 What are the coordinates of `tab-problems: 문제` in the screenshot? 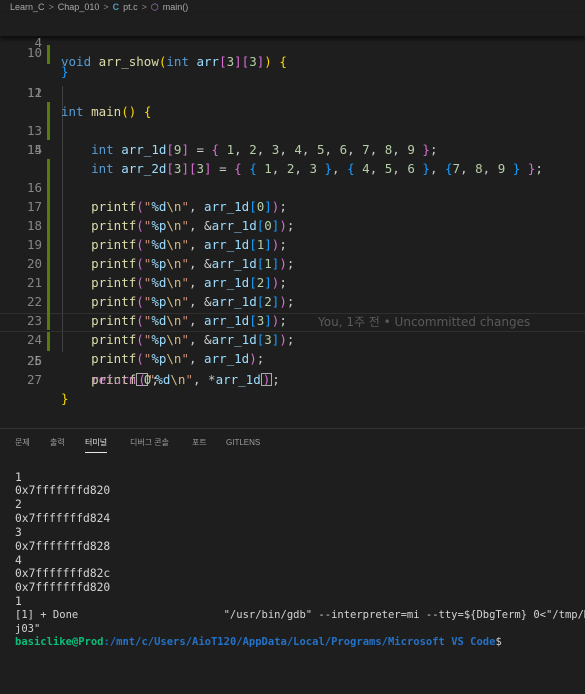 It's located at (22, 444).